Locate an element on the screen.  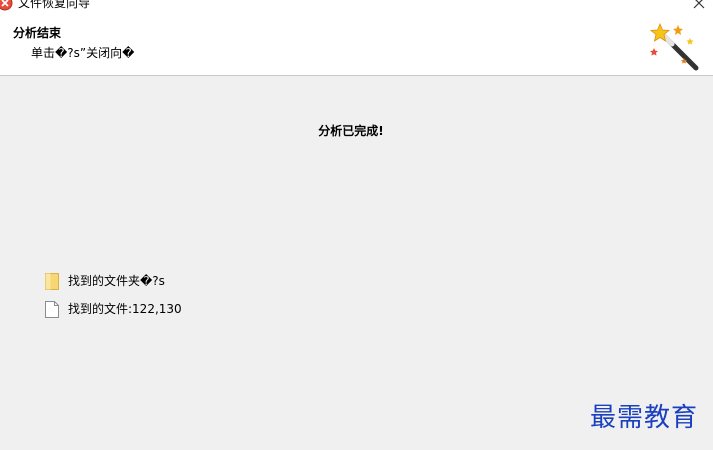
close-button is located at coordinates (699, 6).